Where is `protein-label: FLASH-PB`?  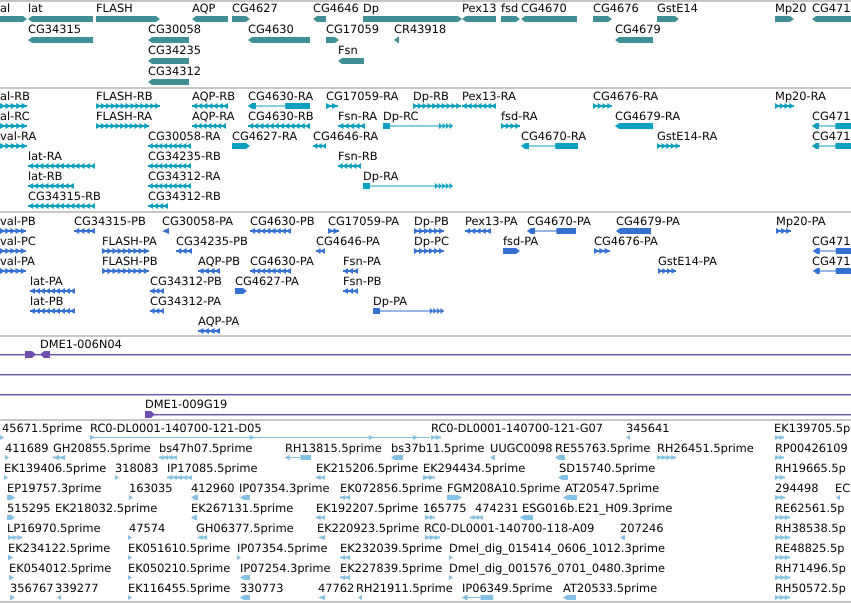 protein-label: FLASH-PB is located at coordinates (130, 261).